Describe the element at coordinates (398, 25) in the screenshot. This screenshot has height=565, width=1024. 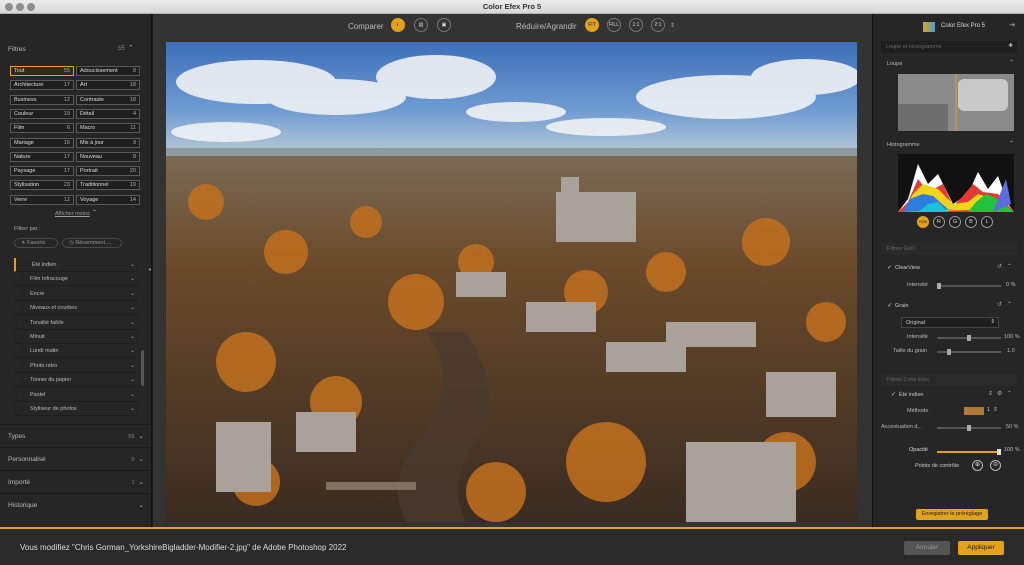
I see `compare-split-button: ◐` at that location.